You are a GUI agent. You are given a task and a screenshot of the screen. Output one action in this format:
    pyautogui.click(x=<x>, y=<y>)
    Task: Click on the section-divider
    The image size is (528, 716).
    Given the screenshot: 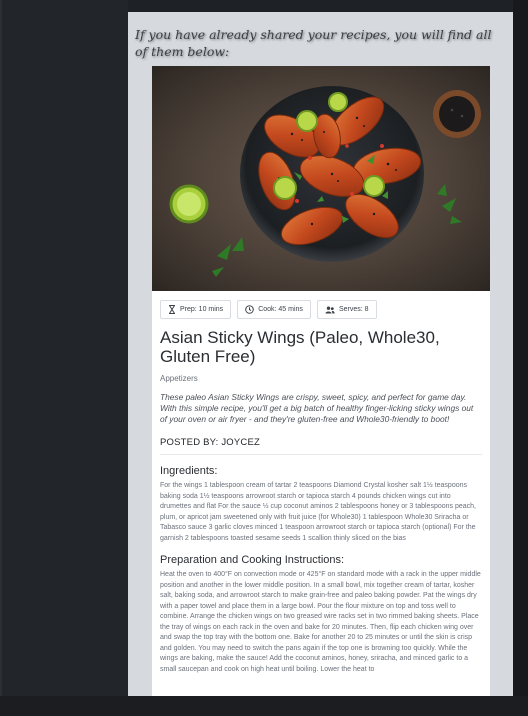 What is the action you would take?
    pyautogui.click(x=321, y=454)
    